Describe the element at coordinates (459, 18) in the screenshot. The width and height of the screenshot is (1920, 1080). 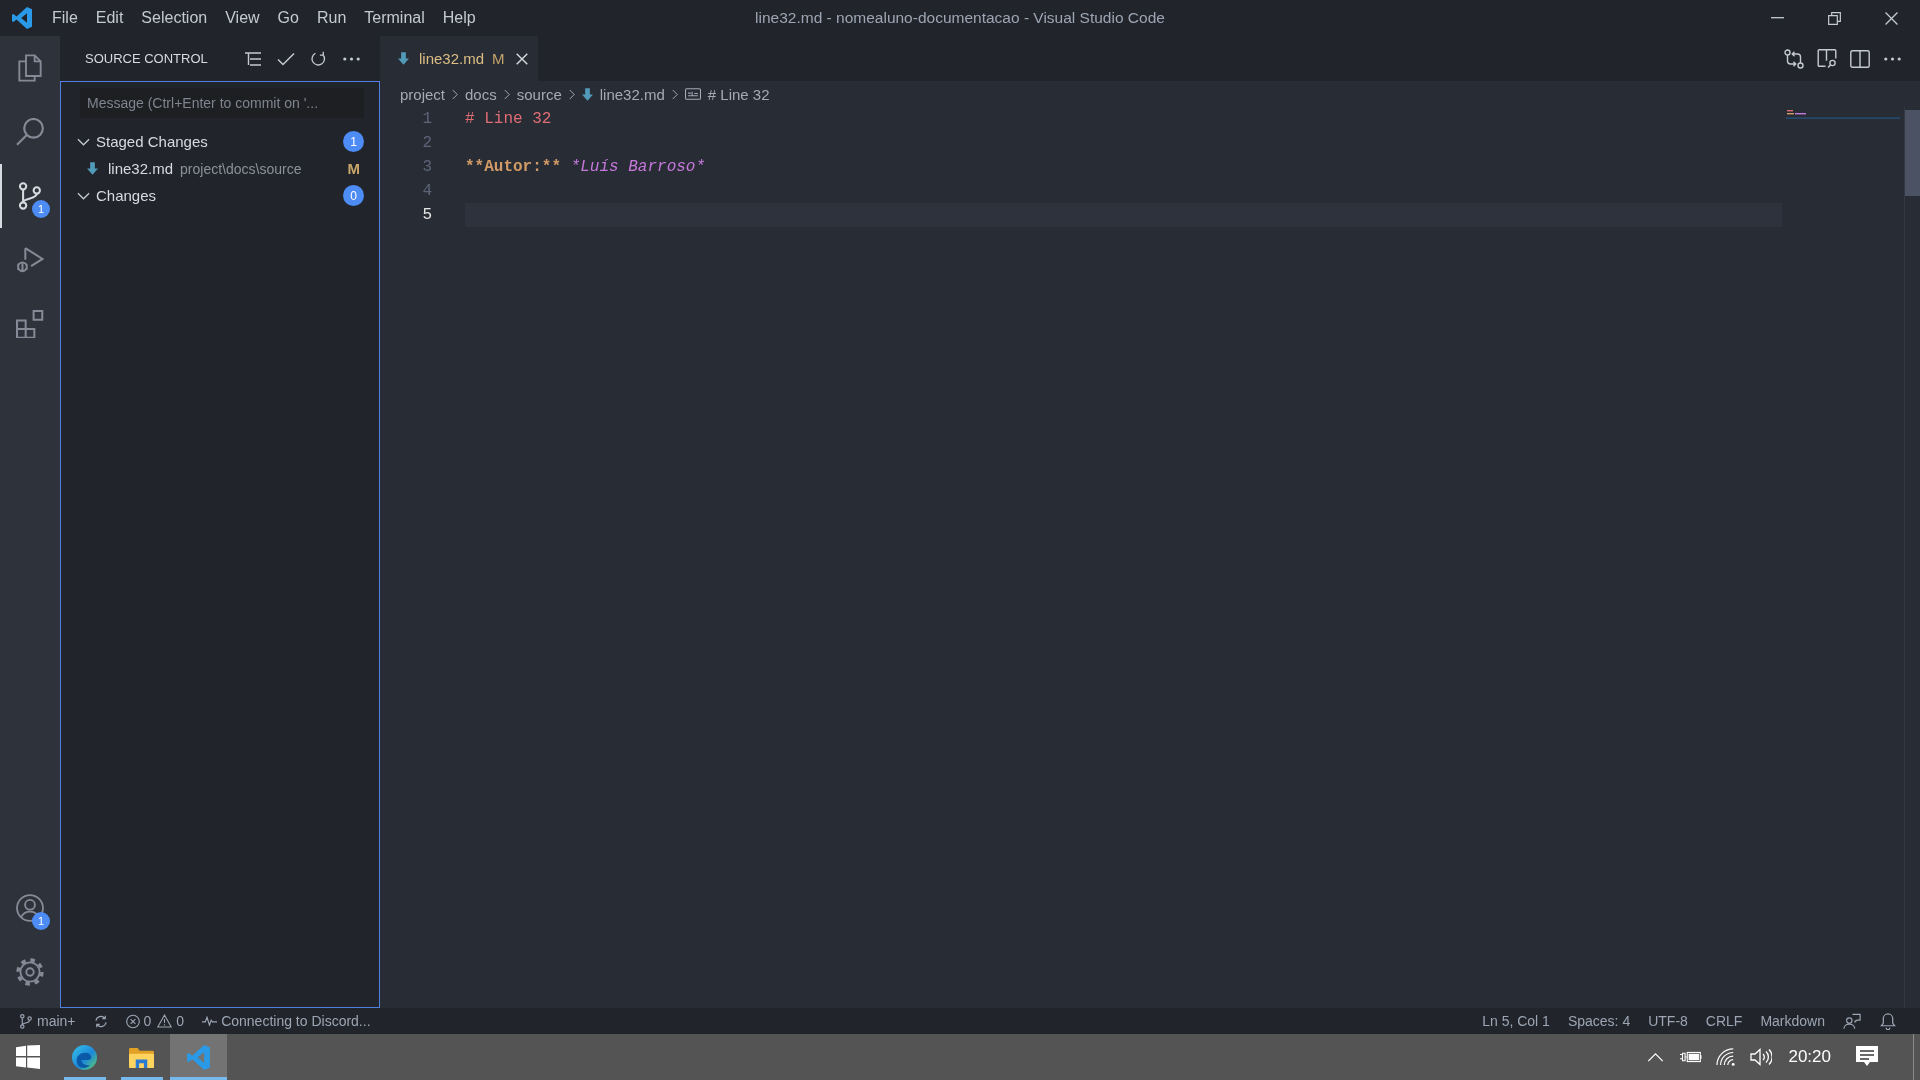
I see `menu-item: Help` at that location.